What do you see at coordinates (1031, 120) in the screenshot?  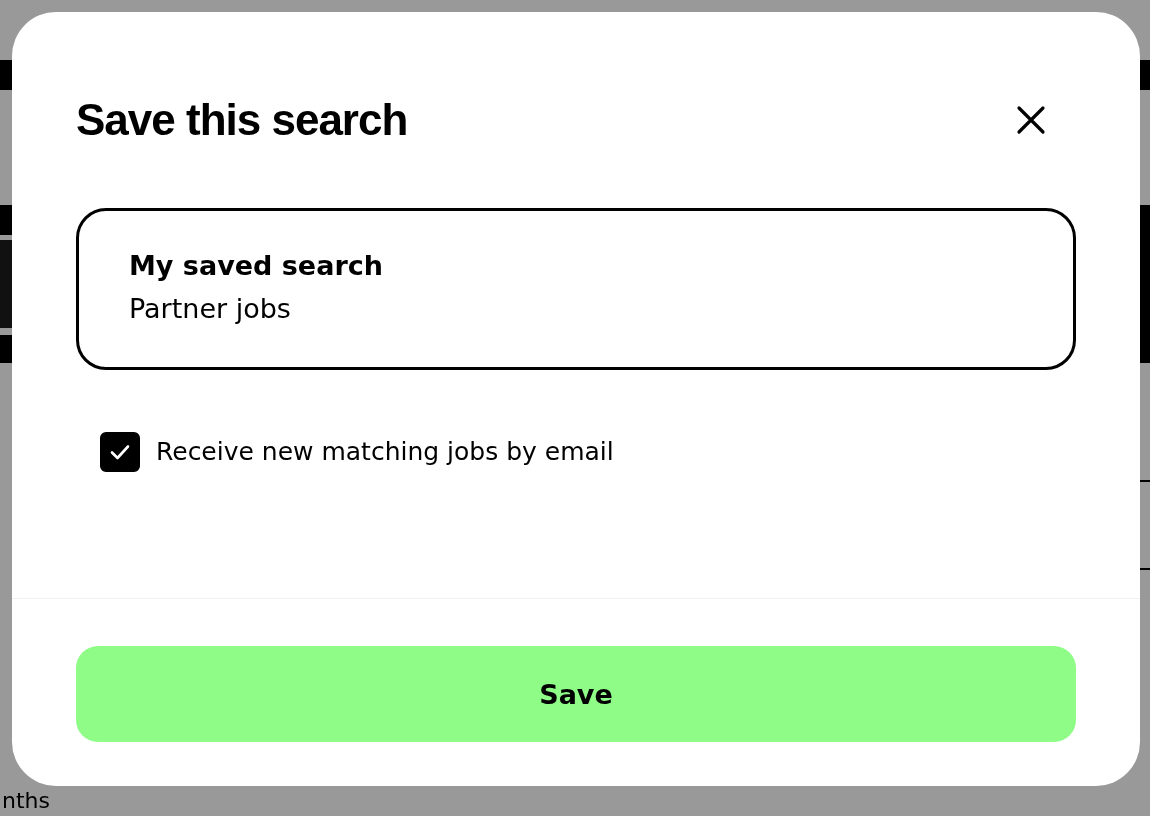 I see `close-icon` at bounding box center [1031, 120].